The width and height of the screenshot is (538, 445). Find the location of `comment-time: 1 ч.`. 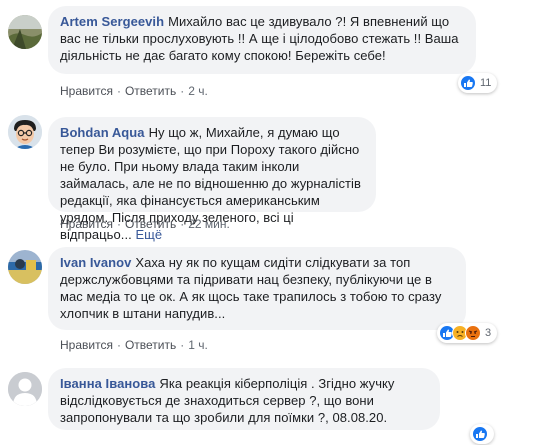

comment-time: 1 ч. is located at coordinates (198, 345).